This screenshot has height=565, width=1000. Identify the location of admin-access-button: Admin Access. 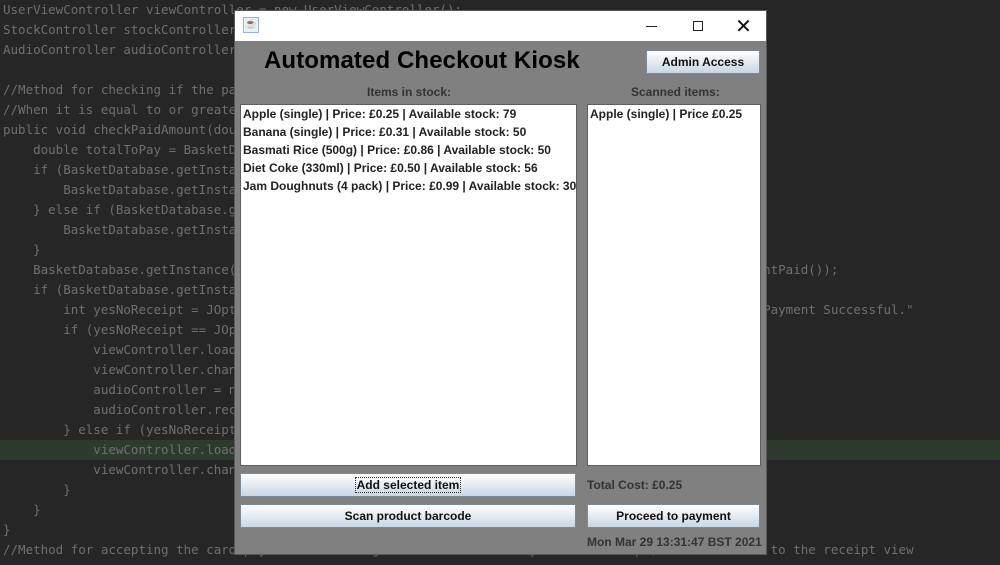
(703, 62).